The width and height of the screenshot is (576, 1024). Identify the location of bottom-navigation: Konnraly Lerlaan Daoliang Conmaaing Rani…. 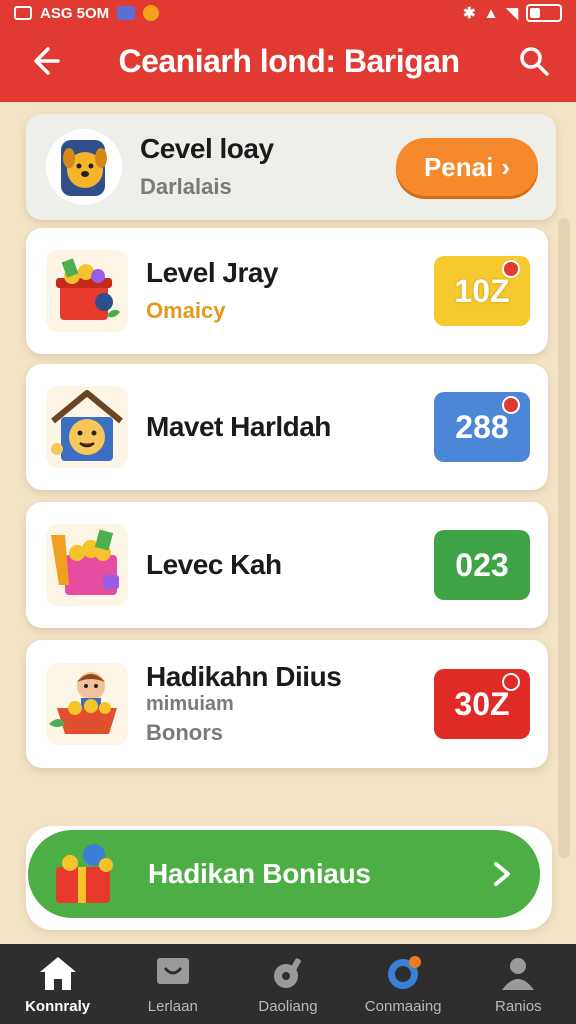
(288, 984).